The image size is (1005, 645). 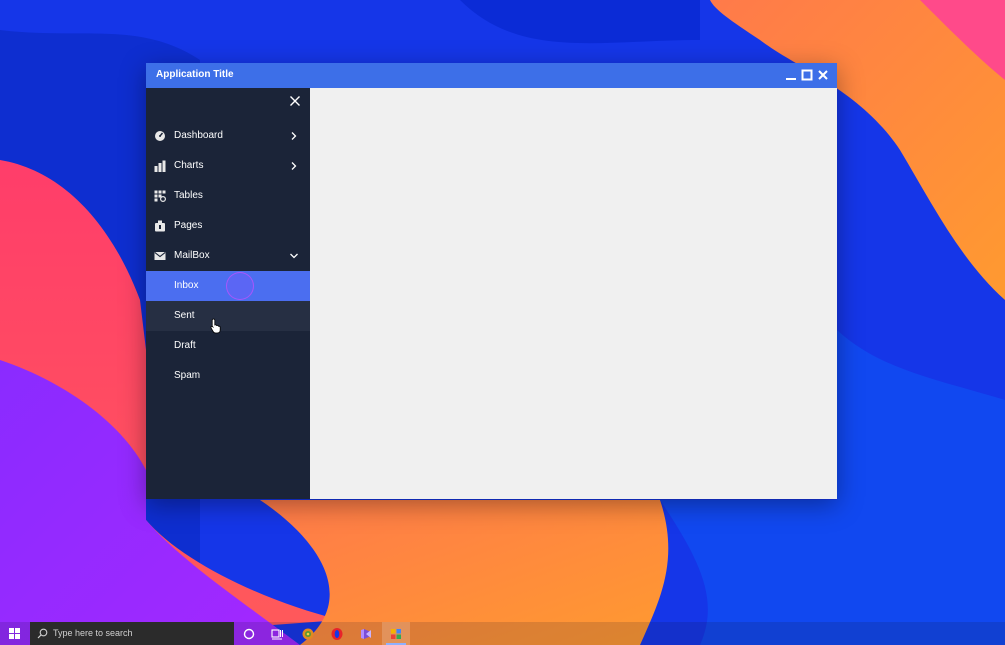 What do you see at coordinates (791, 75) in the screenshot?
I see `minimize-icon` at bounding box center [791, 75].